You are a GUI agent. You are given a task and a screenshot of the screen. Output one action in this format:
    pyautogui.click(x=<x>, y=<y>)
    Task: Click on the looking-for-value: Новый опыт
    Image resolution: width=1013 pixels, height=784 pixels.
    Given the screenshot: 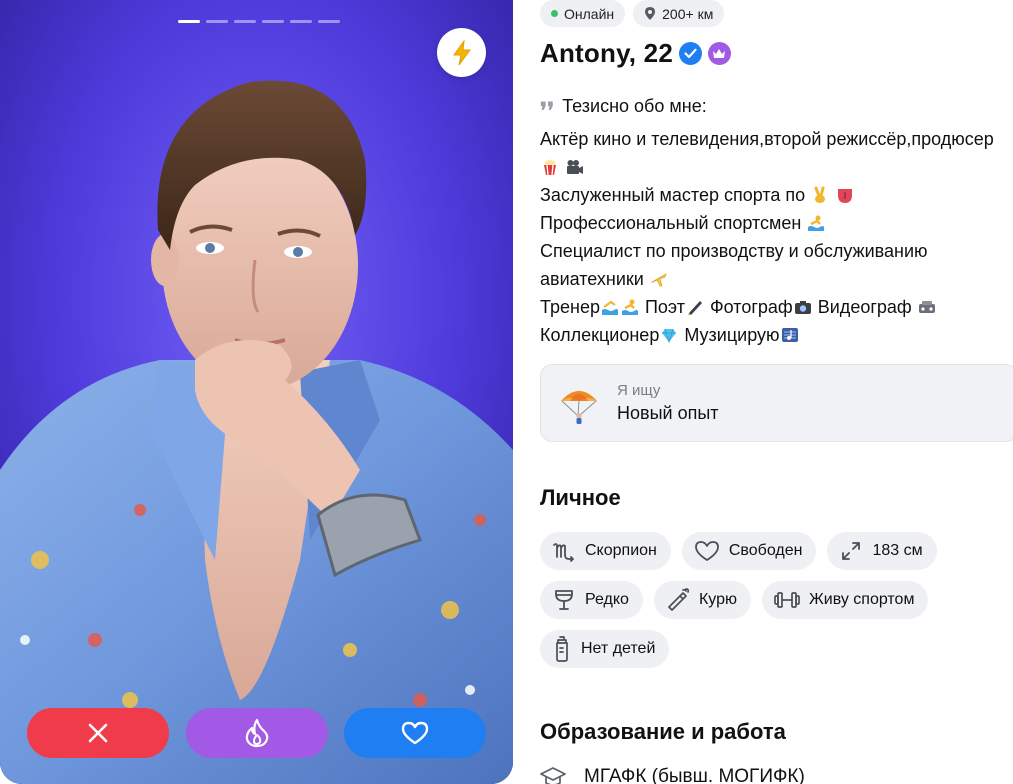 What is the action you would take?
    pyautogui.click(x=668, y=413)
    